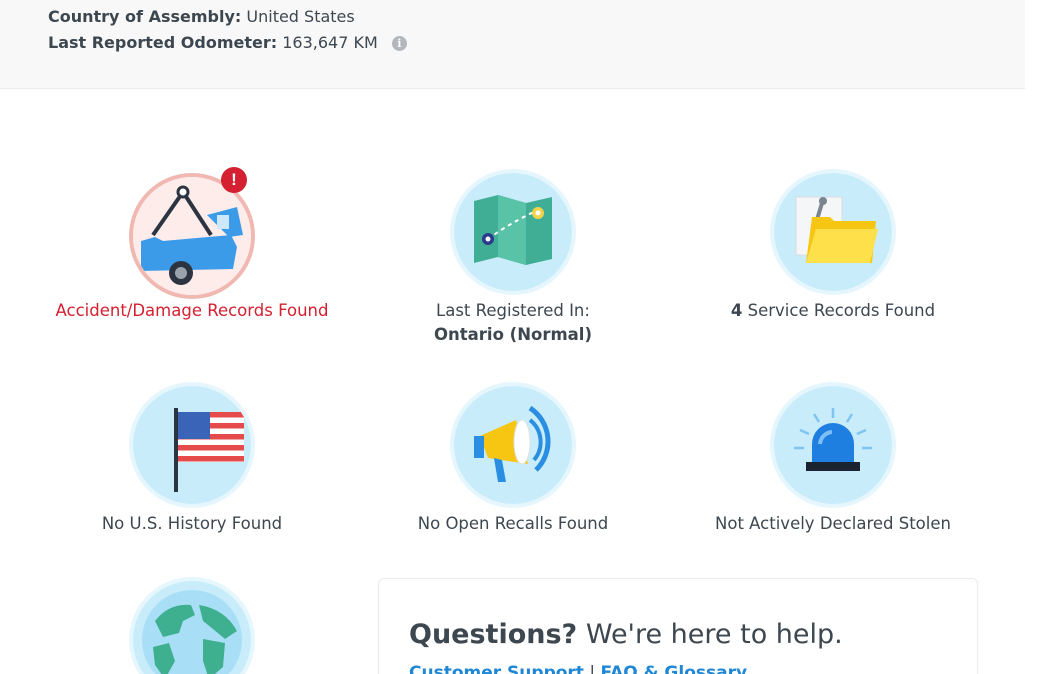 The image size is (1059, 674). I want to click on us-flag-icon, so click(192, 445).